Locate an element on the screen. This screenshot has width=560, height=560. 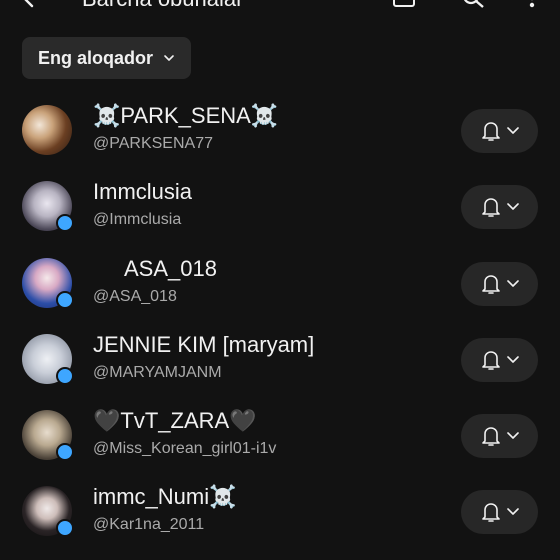
channel-name: JENNIE KIM [maryam] is located at coordinates (204, 344).